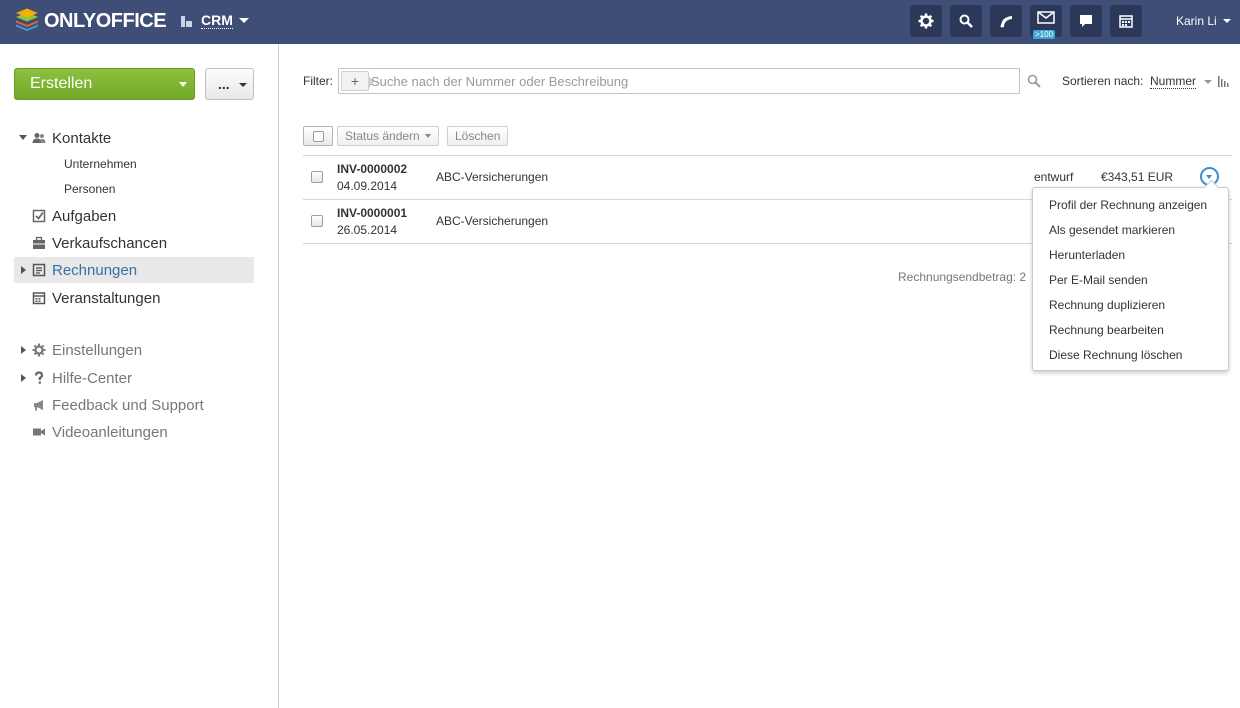 The image size is (1240, 708). What do you see at coordinates (38, 405) in the screenshot?
I see `megaphone-icon` at bounding box center [38, 405].